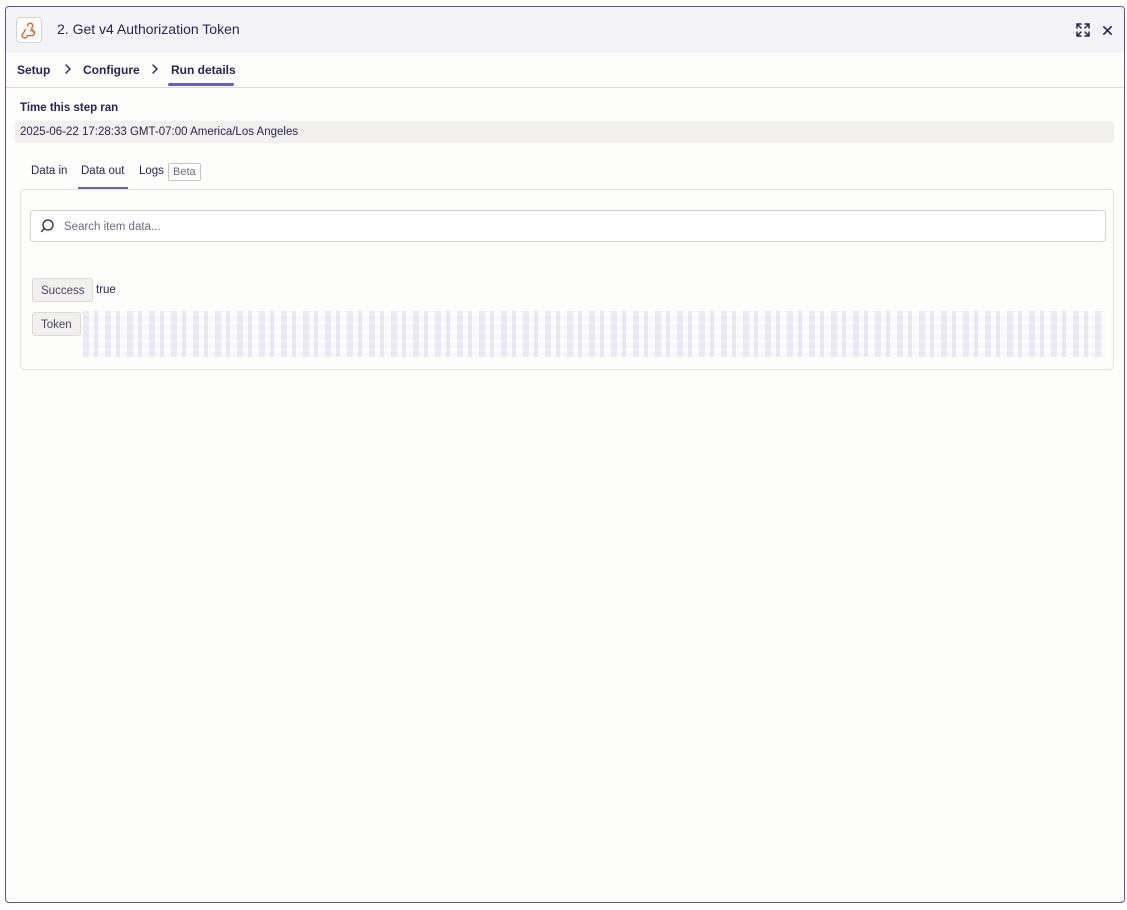 The height and width of the screenshot is (910, 1127). I want to click on close-icon, so click(1107, 30).